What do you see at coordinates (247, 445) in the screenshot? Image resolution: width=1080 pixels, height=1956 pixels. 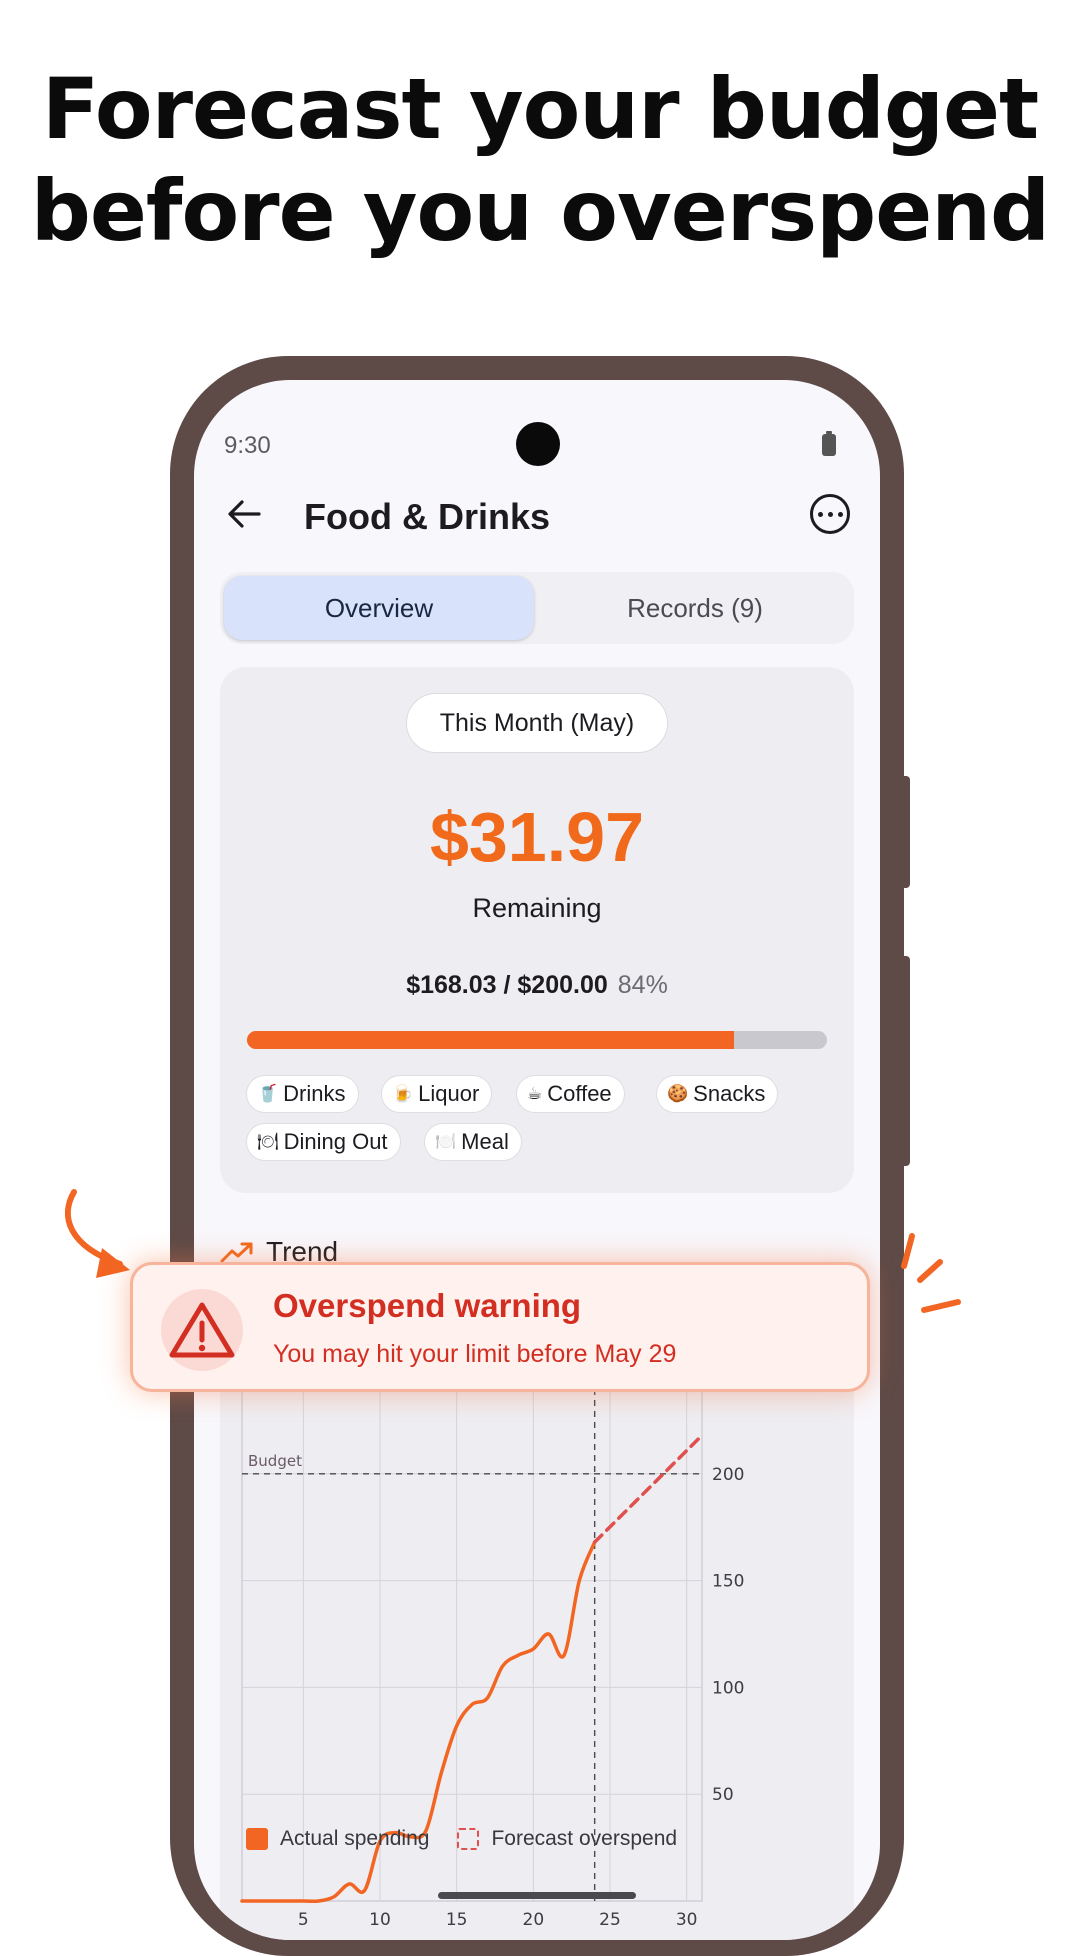 I see `status-time: 9:30` at bounding box center [247, 445].